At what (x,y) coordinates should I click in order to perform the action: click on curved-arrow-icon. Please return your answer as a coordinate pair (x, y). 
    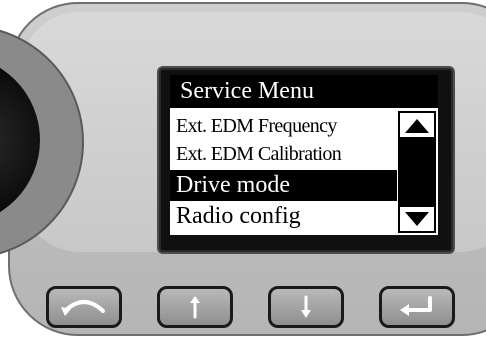
    Looking at the image, I should click on (83, 308).